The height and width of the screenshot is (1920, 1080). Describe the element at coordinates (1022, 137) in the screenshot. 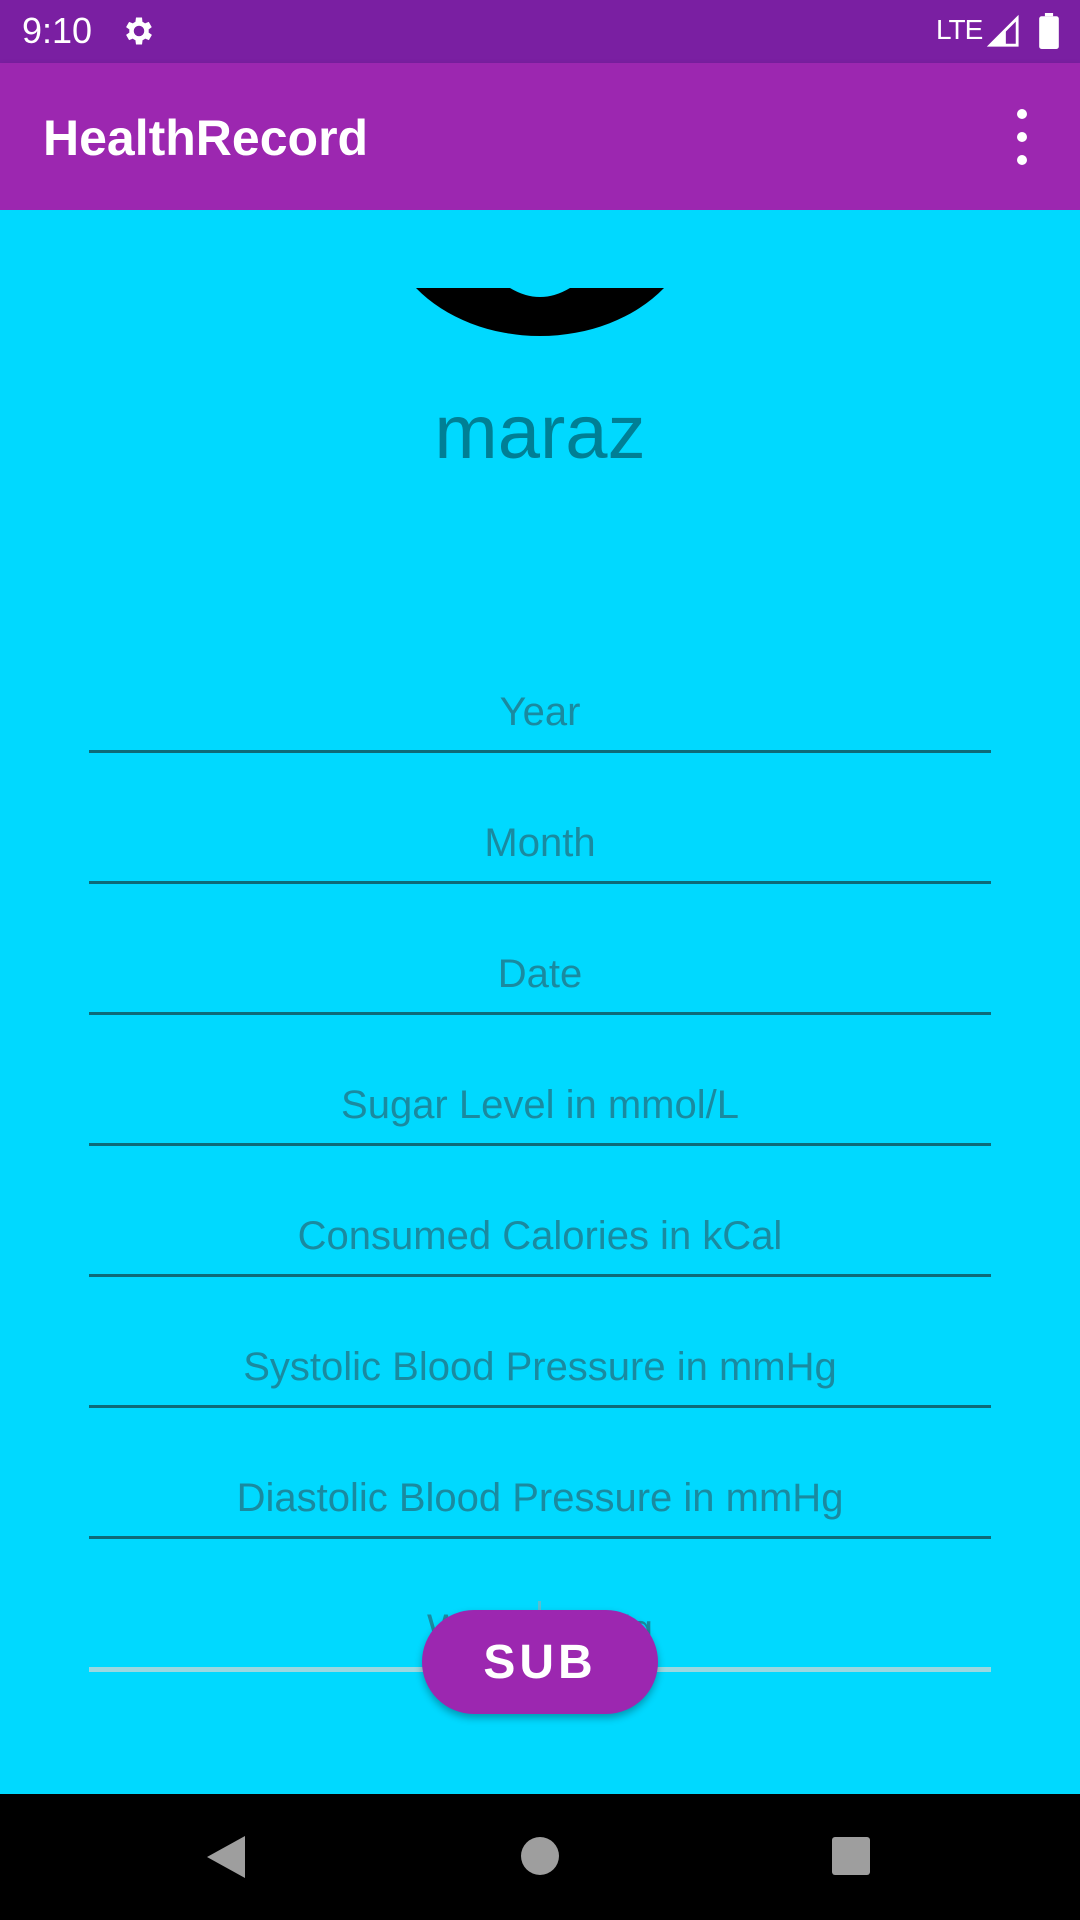

I see `overflow-menu-icon` at that location.